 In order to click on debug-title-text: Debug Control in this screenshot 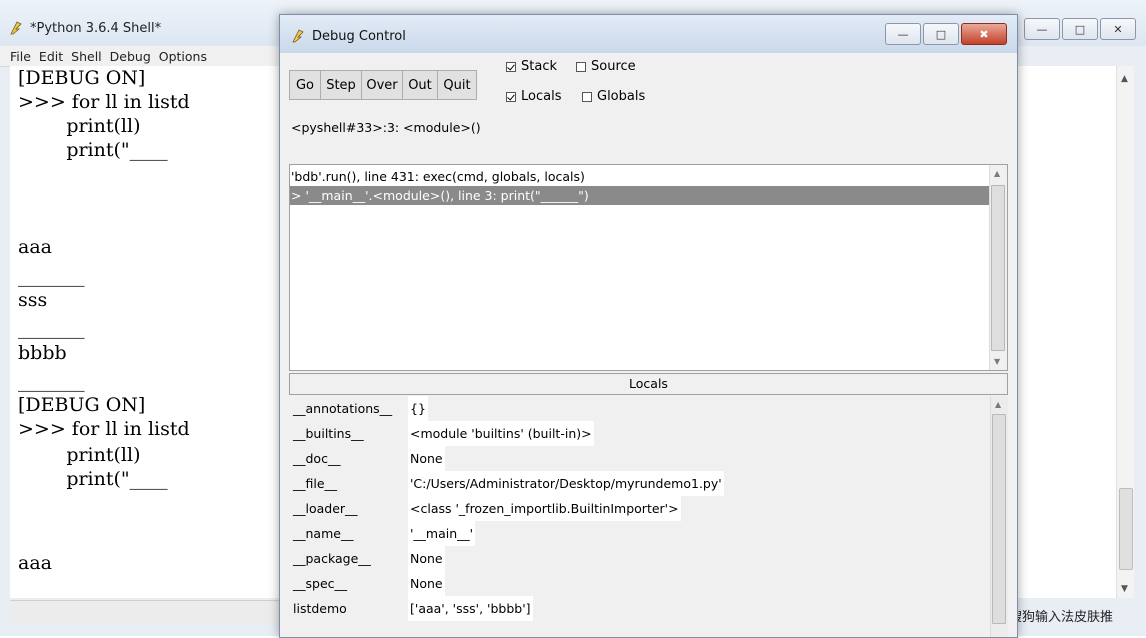, I will do `click(359, 36)`.